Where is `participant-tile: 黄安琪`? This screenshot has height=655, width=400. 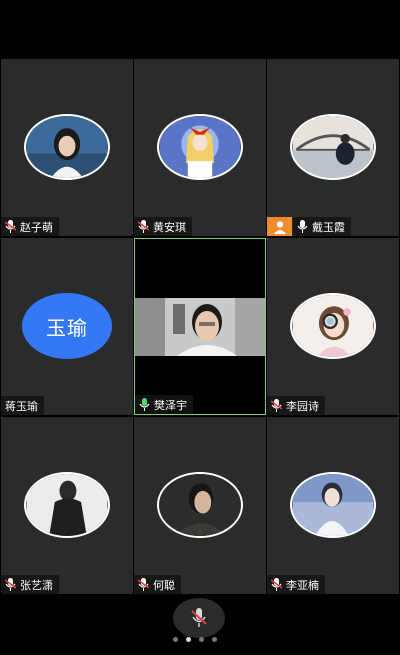 participant-tile: 黄安琪 is located at coordinates (200, 147).